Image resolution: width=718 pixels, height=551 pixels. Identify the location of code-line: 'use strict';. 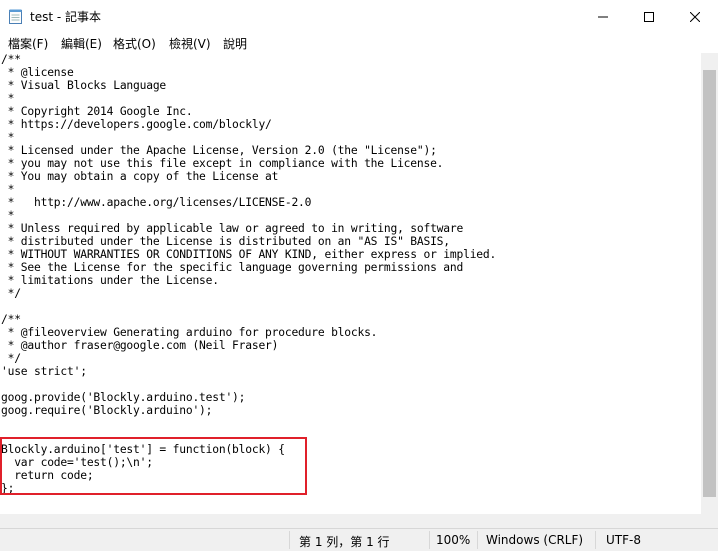
(44, 371).